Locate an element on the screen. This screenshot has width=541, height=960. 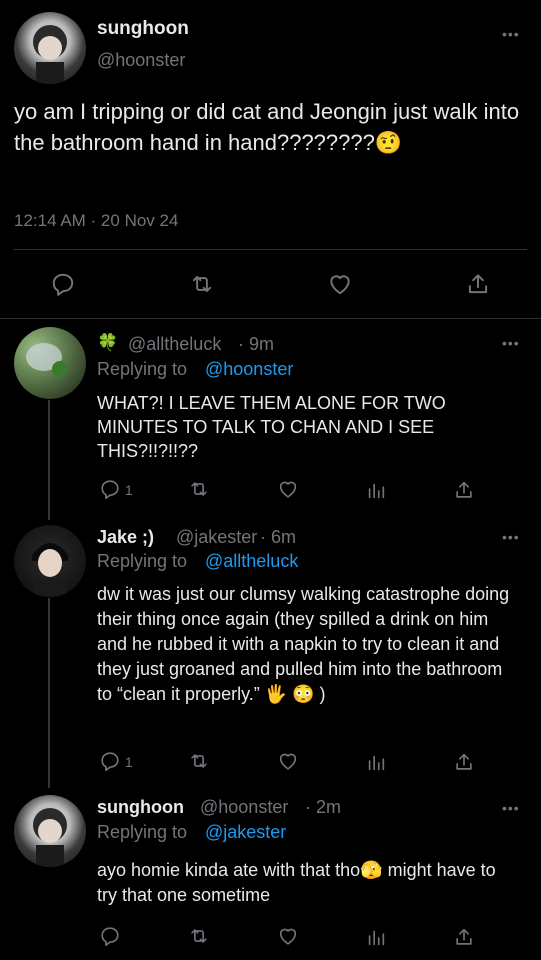
reply-time: · 6m is located at coordinates (278, 537).